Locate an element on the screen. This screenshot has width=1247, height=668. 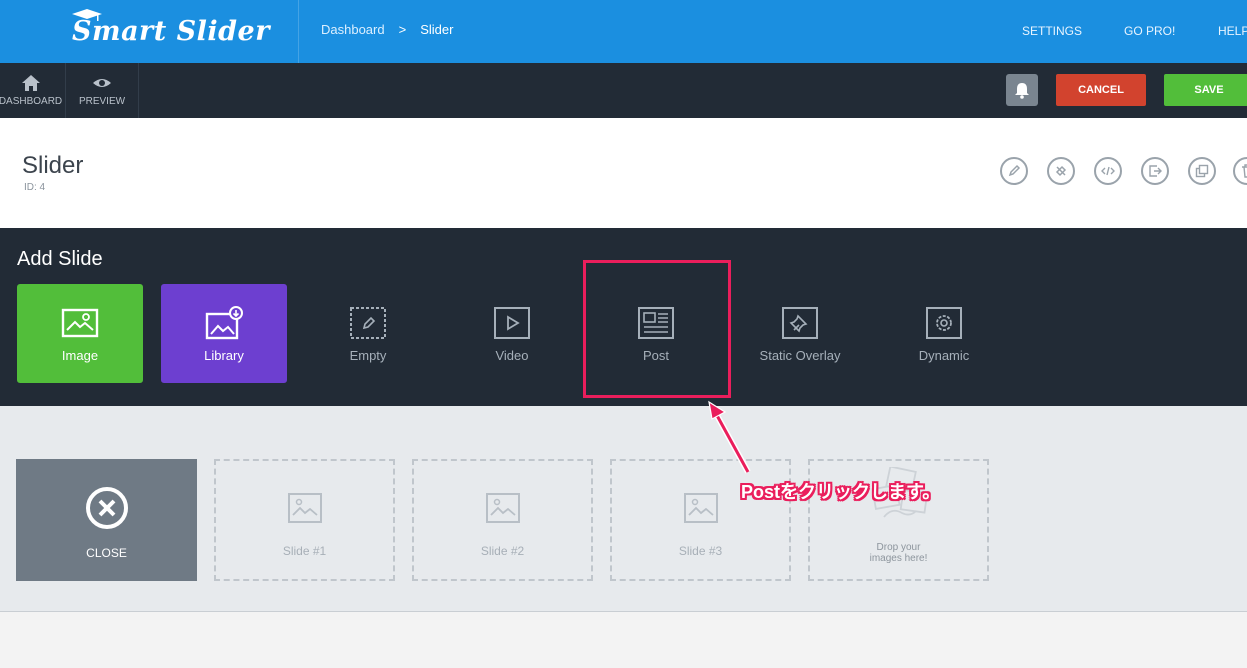
close-button: CLOSE is located at coordinates (106, 520).